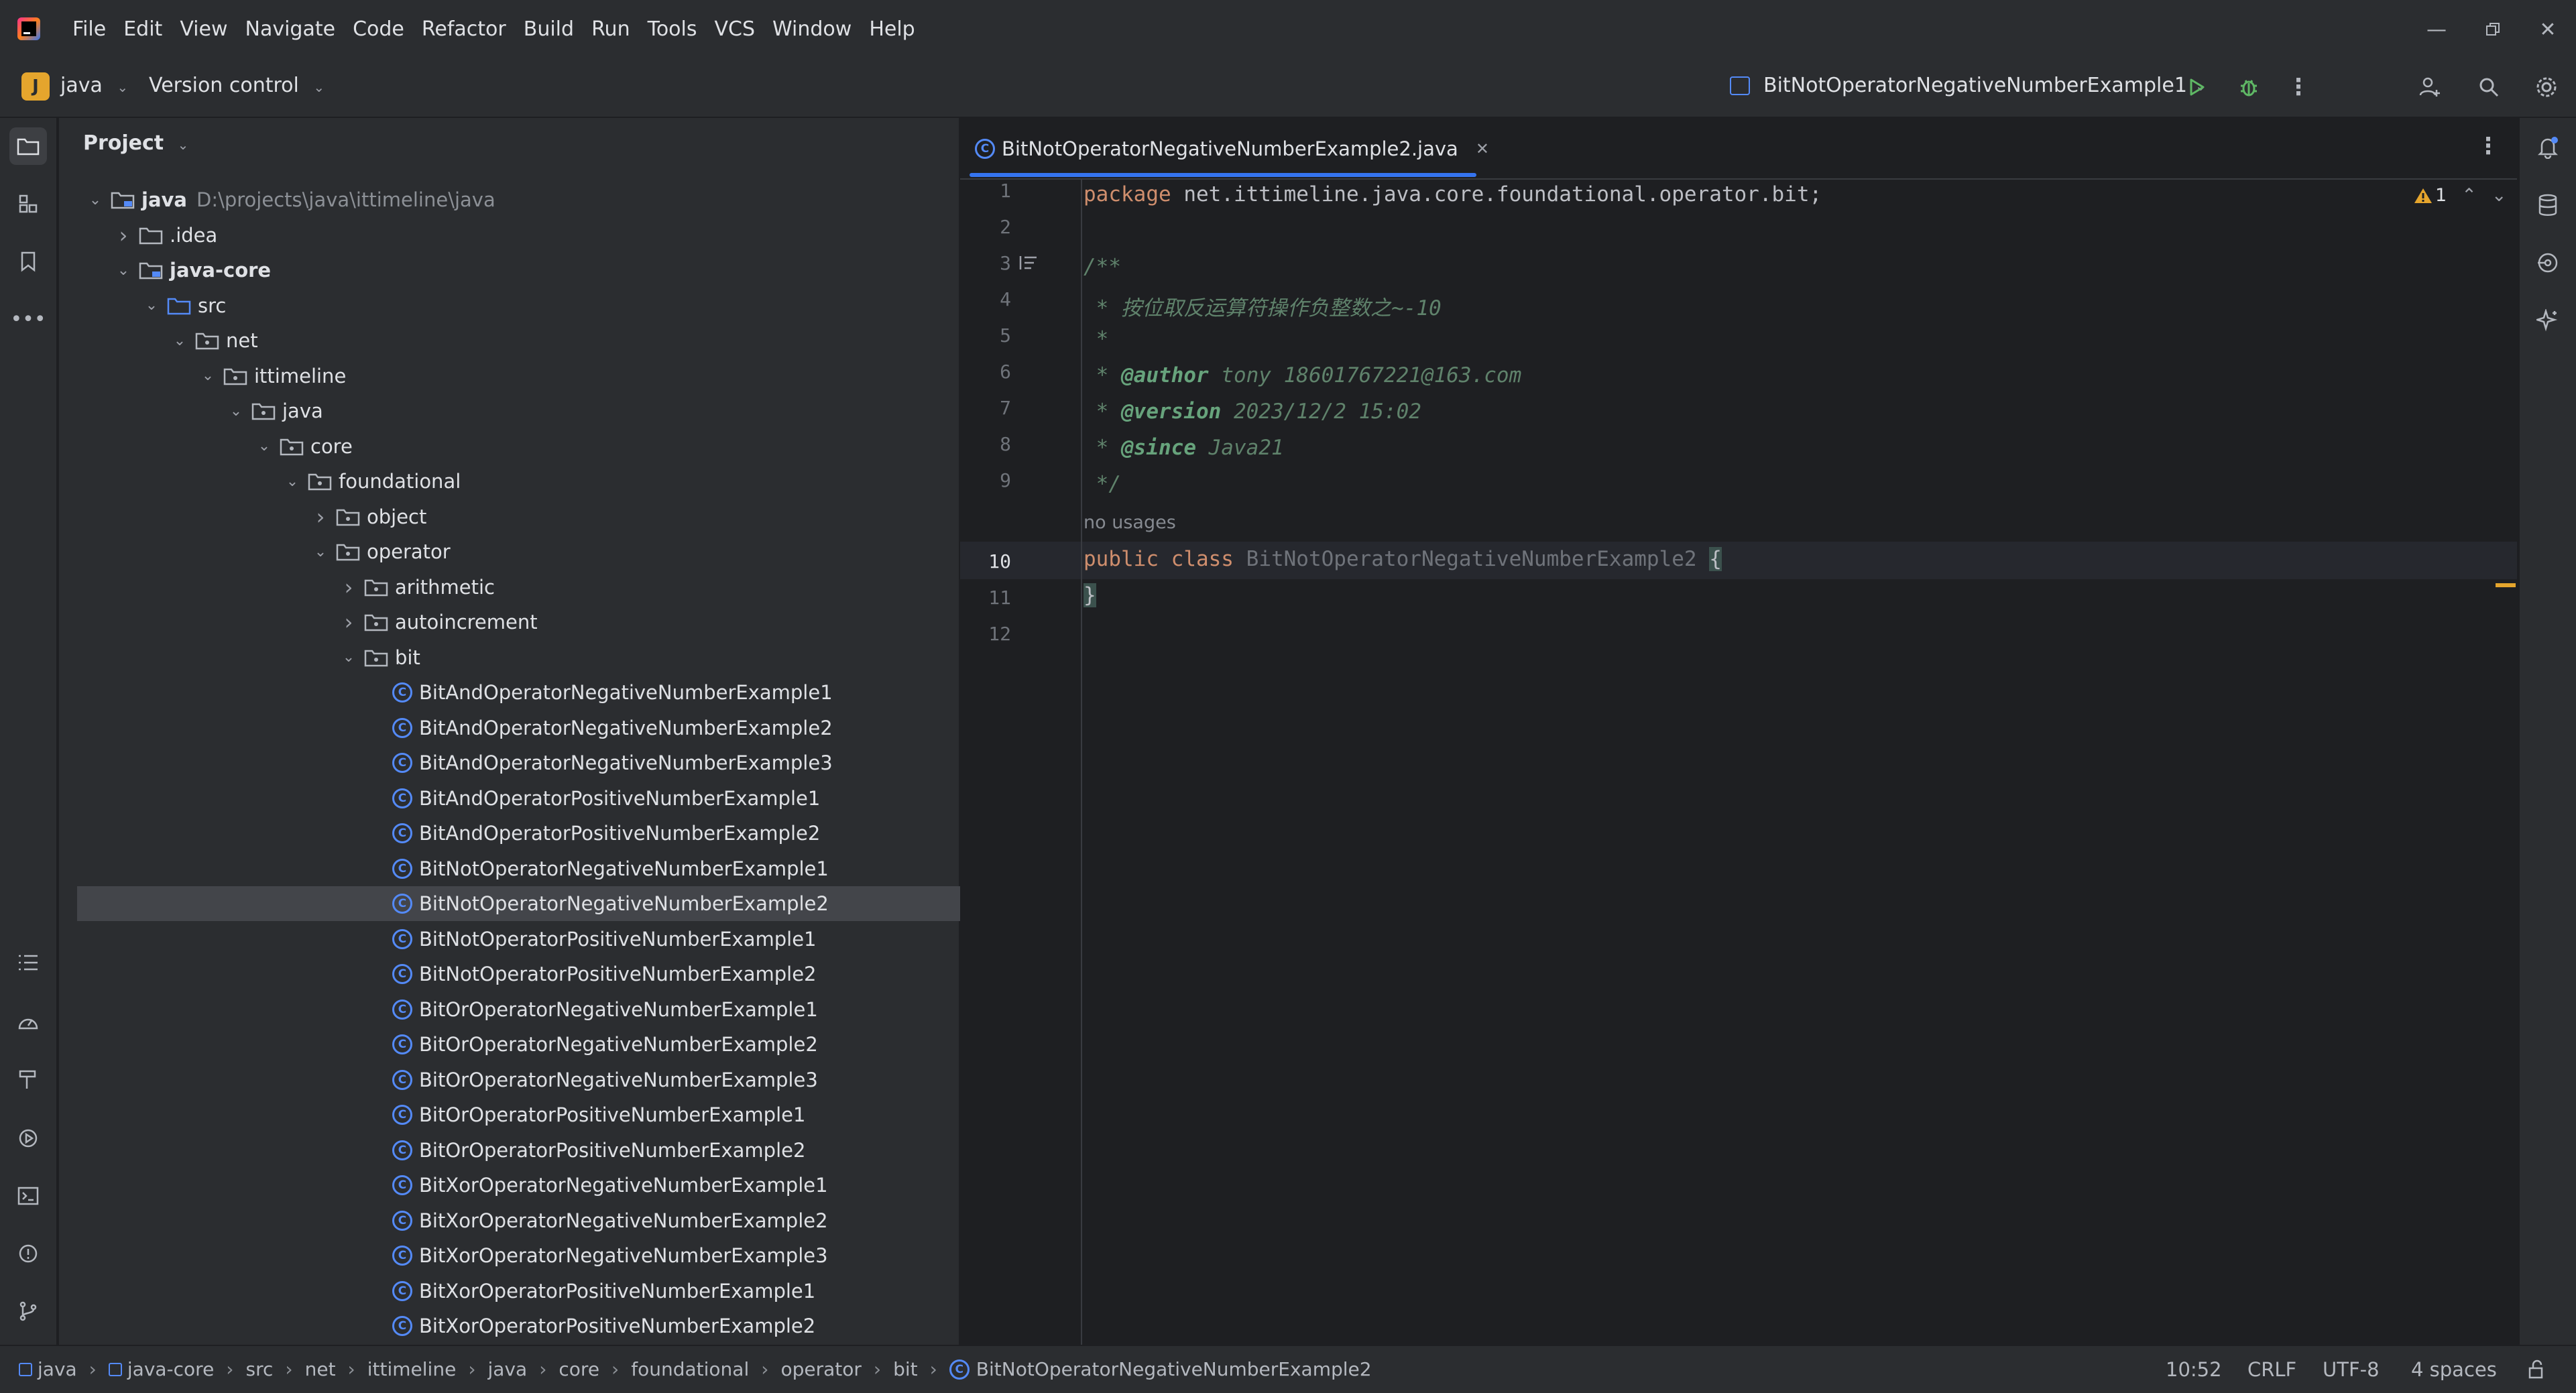 The image size is (2576, 1393). I want to click on tree-class-item: C BitXorOperatorNegativeNumberExample1, so click(443, 1185).